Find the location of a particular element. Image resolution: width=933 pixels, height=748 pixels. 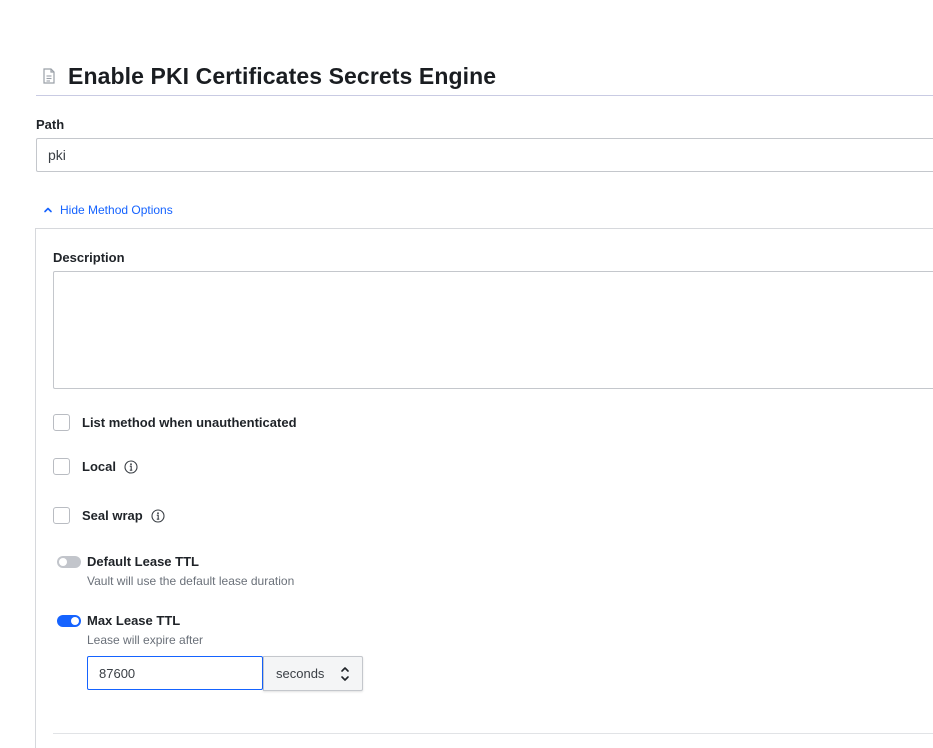

default-lease-ttl-label: Default Lease TTL is located at coordinates (143, 561).